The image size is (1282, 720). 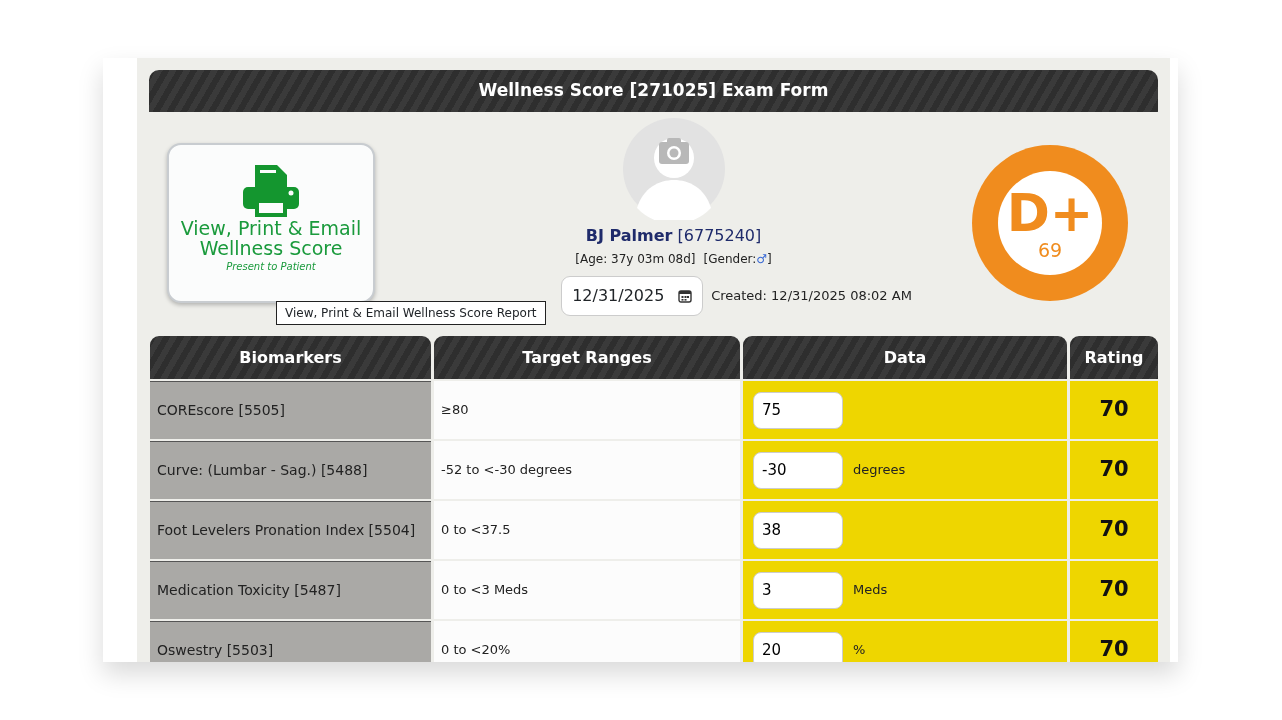 I want to click on patient-age: [Age: 37y 03m 08d], so click(x=635, y=259).